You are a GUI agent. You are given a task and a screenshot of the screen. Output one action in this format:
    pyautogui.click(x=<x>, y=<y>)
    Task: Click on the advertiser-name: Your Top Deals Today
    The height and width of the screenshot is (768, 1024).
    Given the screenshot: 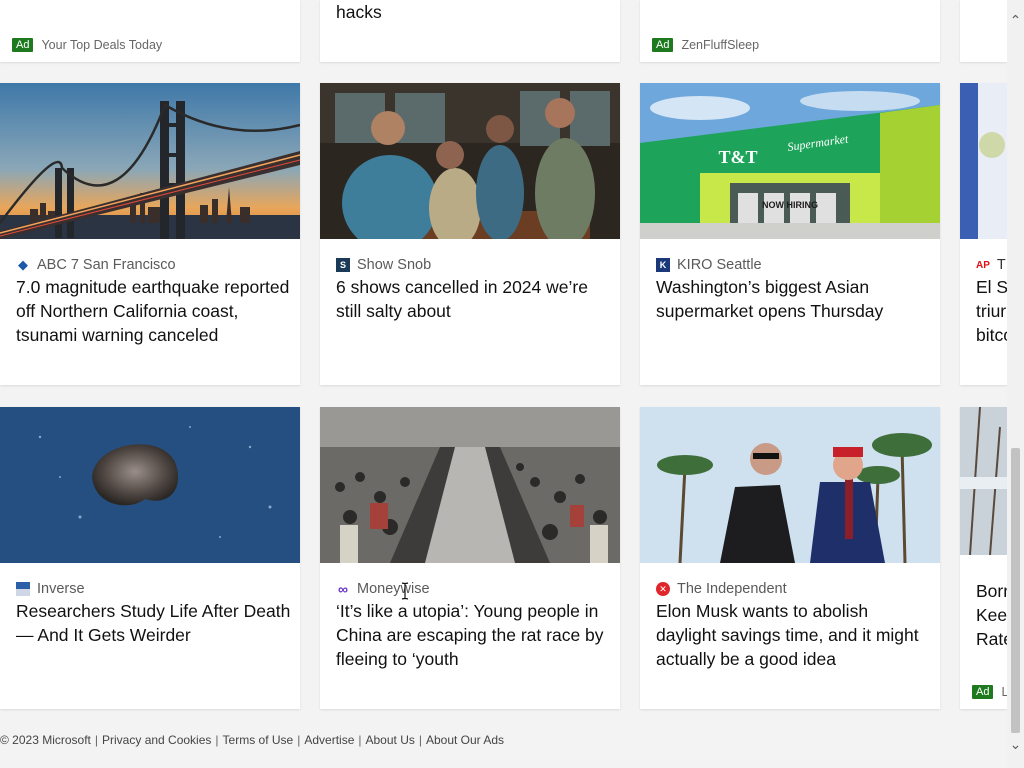 What is the action you would take?
    pyautogui.click(x=102, y=45)
    